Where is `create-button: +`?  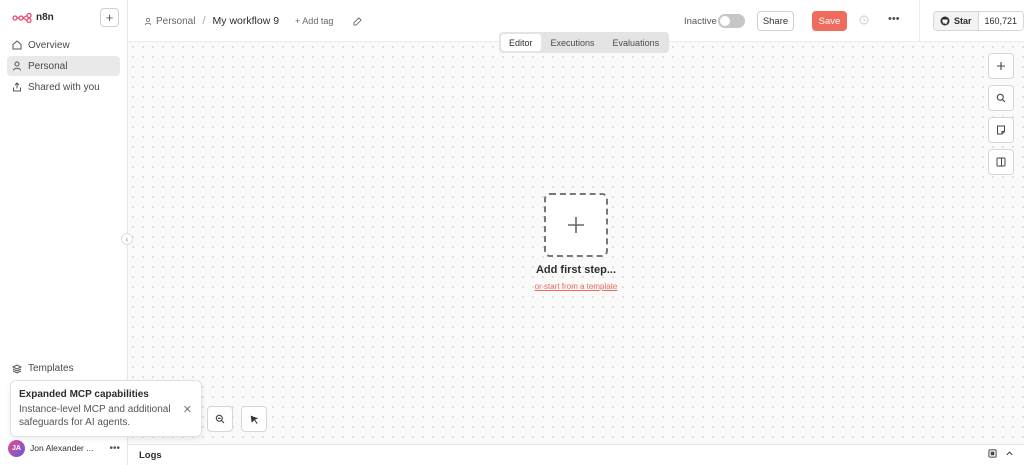 create-button: + is located at coordinates (109, 17).